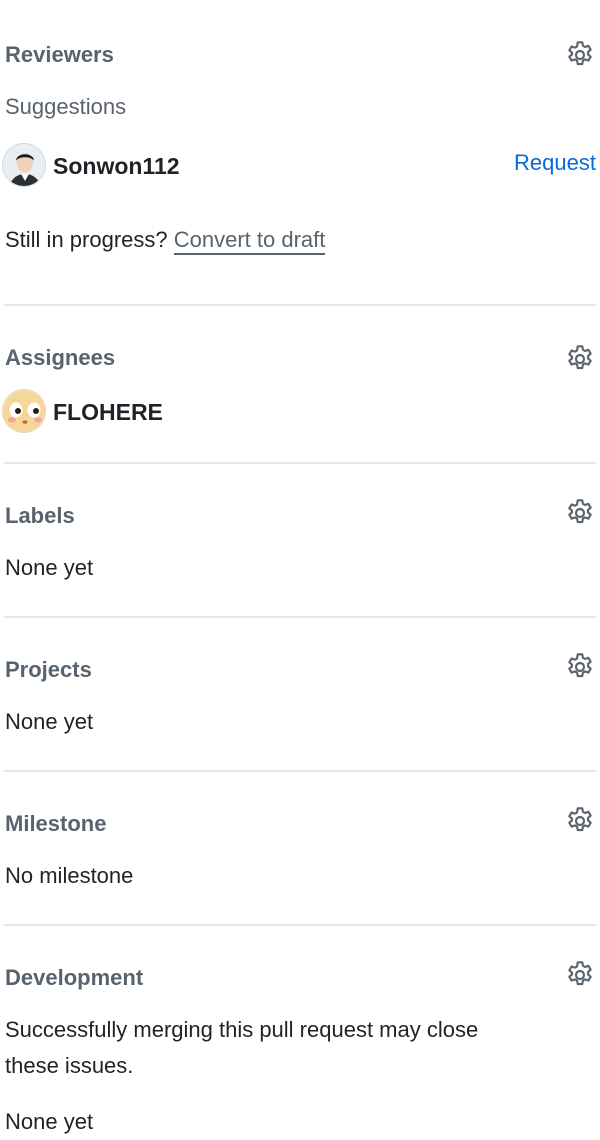  What do you see at coordinates (580, 975) in the screenshot?
I see `development-gear-icon` at bounding box center [580, 975].